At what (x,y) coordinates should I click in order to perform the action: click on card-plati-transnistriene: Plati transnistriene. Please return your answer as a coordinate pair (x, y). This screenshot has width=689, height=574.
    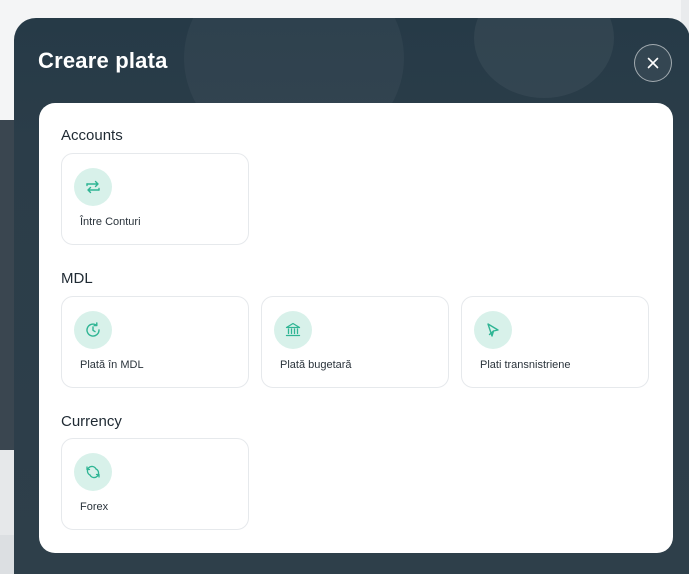
    Looking at the image, I should click on (555, 342).